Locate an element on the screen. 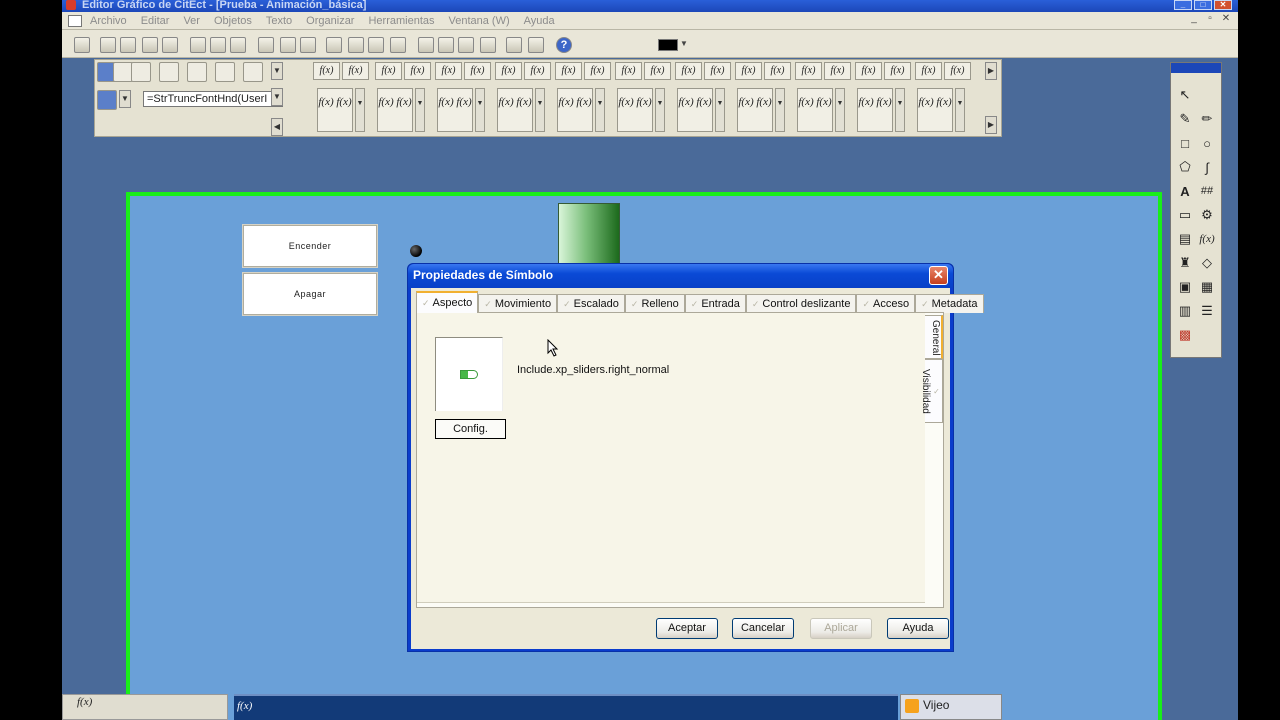 The image size is (1280, 720). menu-herramientas: Herramientas is located at coordinates (401, 21).